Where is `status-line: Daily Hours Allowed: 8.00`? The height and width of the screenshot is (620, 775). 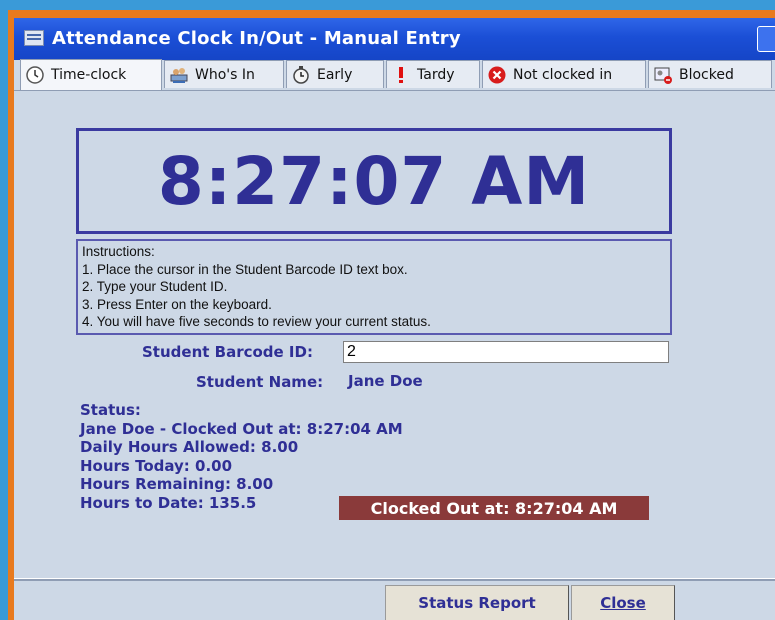
status-line: Daily Hours Allowed: 8.00 is located at coordinates (189, 447).